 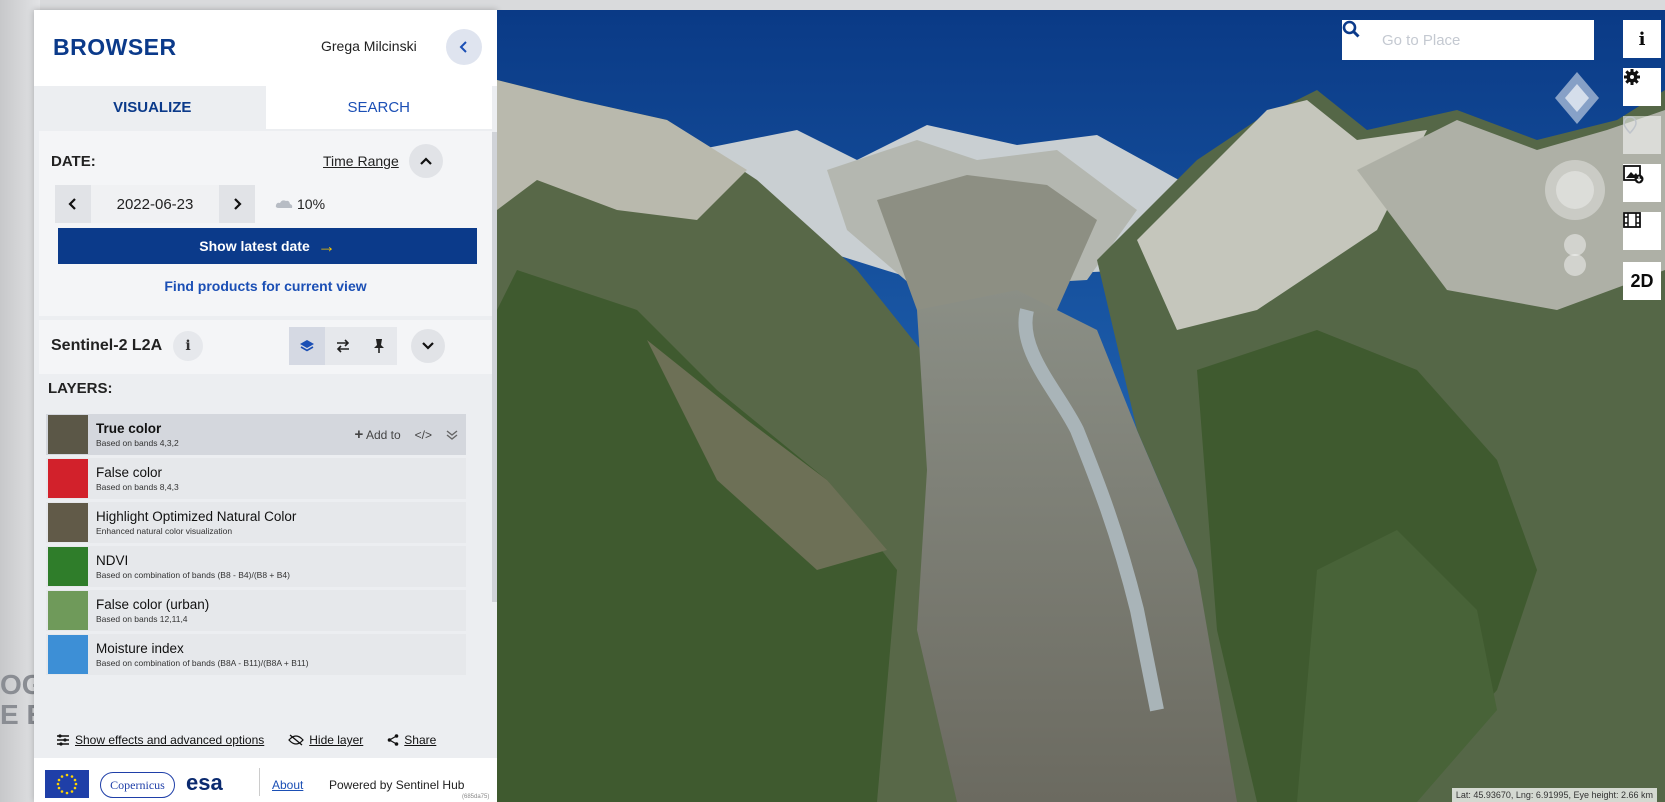 What do you see at coordinates (112, 560) in the screenshot?
I see `layer-title: NDVI` at bounding box center [112, 560].